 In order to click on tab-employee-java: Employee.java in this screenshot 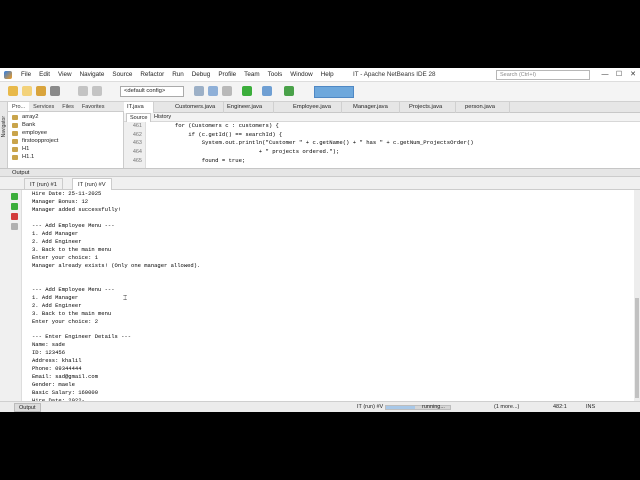, I will do `click(316, 107)`.